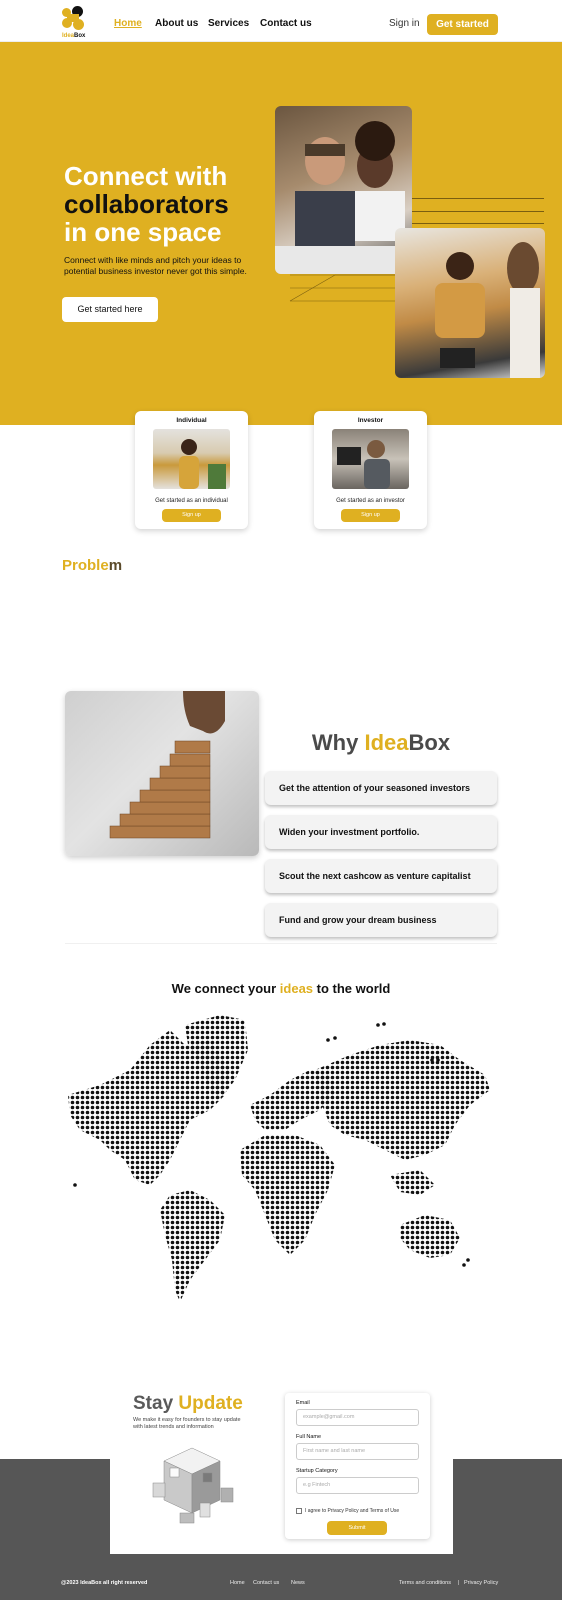  I want to click on nav-link-services: Services, so click(228, 23).